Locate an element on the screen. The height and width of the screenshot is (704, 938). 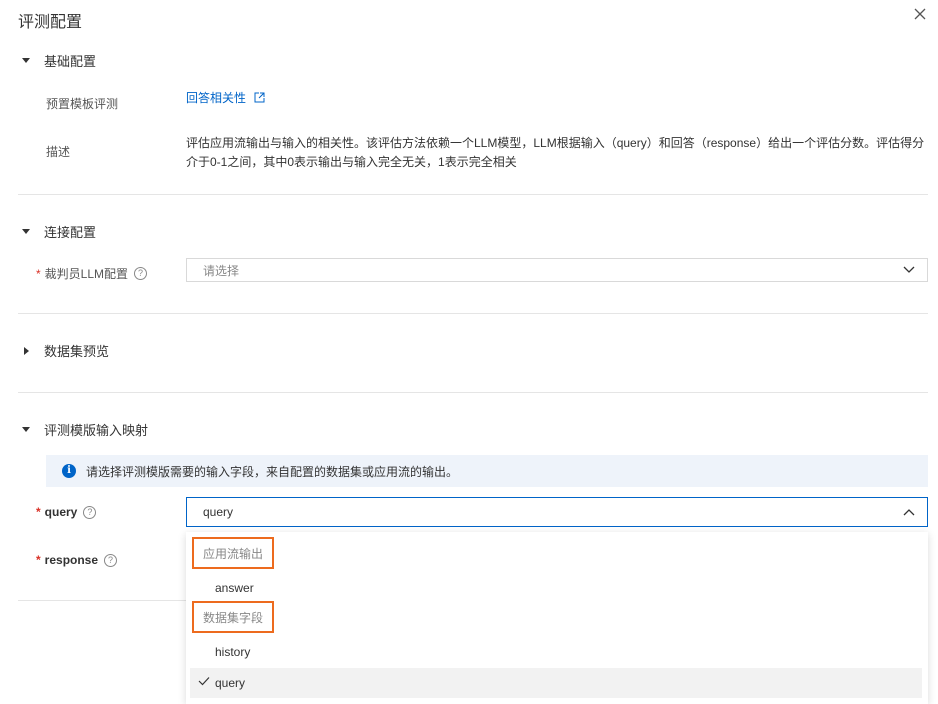
option-history: history is located at coordinates (556, 652).